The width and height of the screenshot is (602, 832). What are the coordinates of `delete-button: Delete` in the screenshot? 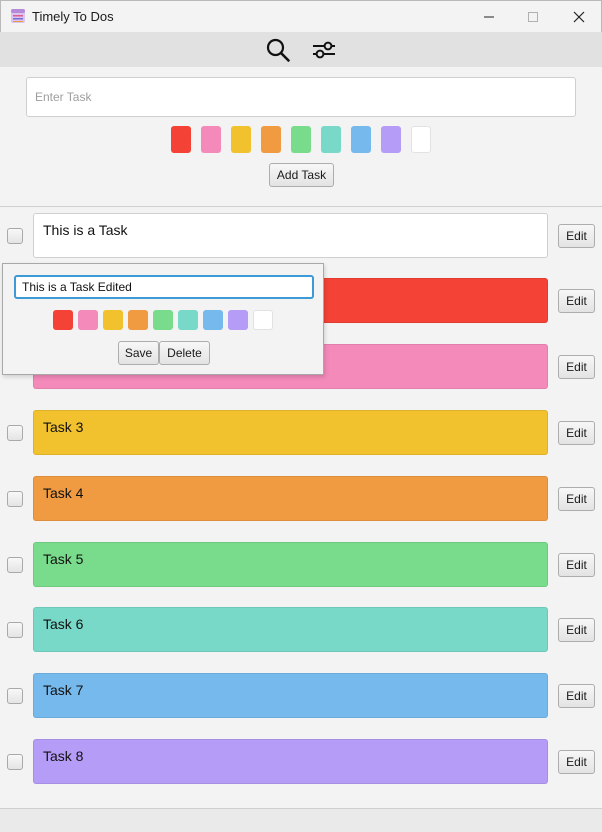 It's located at (184, 353).